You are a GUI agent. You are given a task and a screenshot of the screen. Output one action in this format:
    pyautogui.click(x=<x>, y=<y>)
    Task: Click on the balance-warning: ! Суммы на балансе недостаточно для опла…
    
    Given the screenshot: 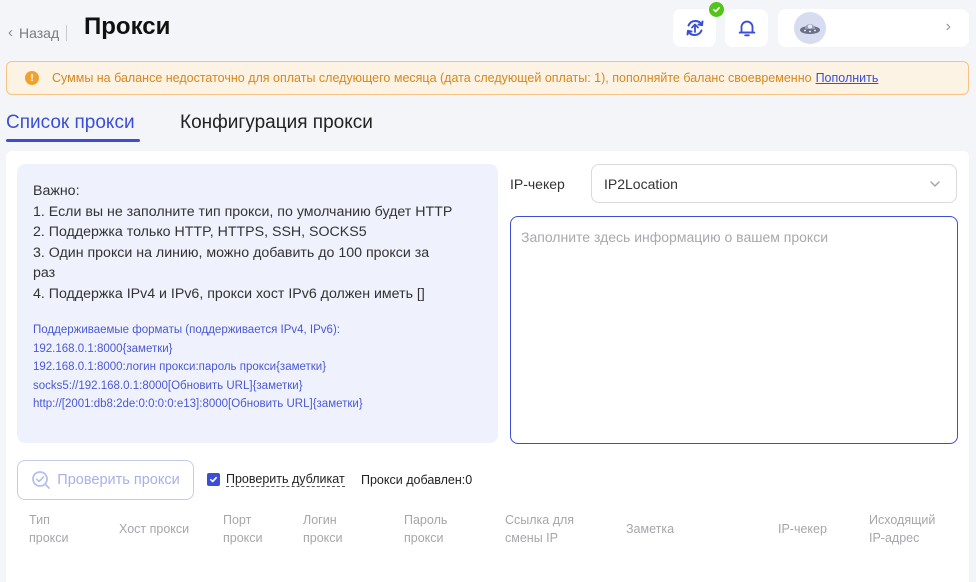 What is the action you would take?
    pyautogui.click(x=487, y=78)
    